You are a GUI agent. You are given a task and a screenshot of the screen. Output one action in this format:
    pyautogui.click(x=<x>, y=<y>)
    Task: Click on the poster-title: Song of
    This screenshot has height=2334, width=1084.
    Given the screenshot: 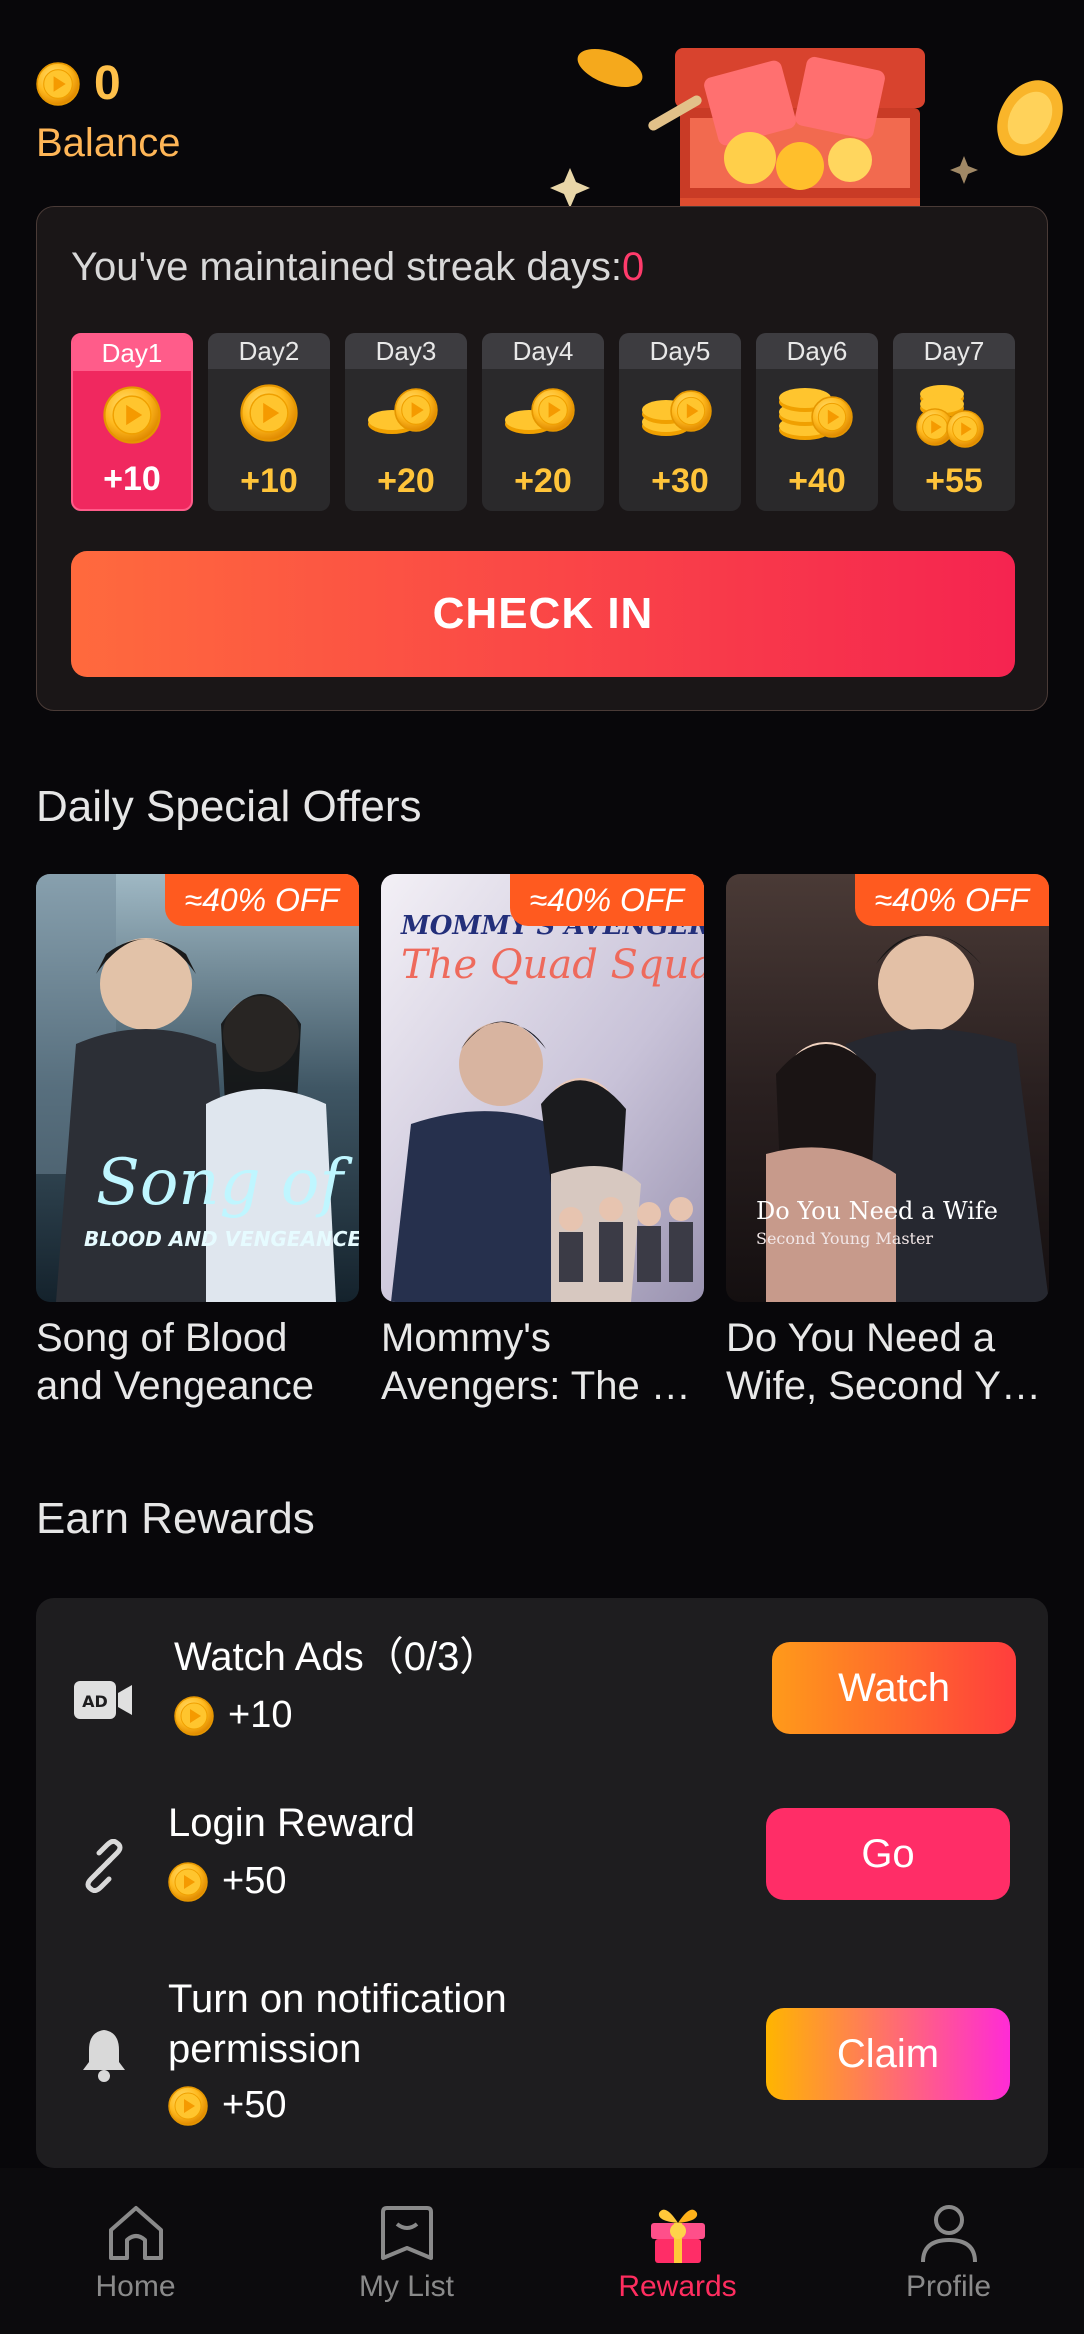 What is the action you would take?
    pyautogui.click(x=224, y=1183)
    